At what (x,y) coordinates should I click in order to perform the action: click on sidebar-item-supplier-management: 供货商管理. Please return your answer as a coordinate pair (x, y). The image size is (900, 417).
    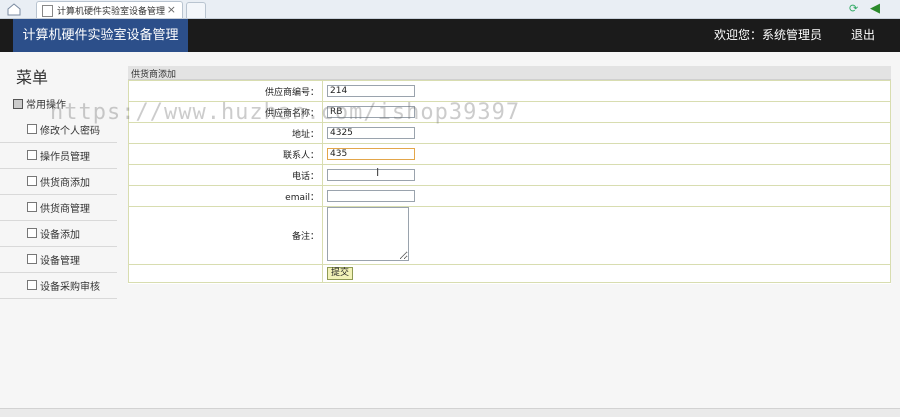
    Looking at the image, I should click on (58, 207).